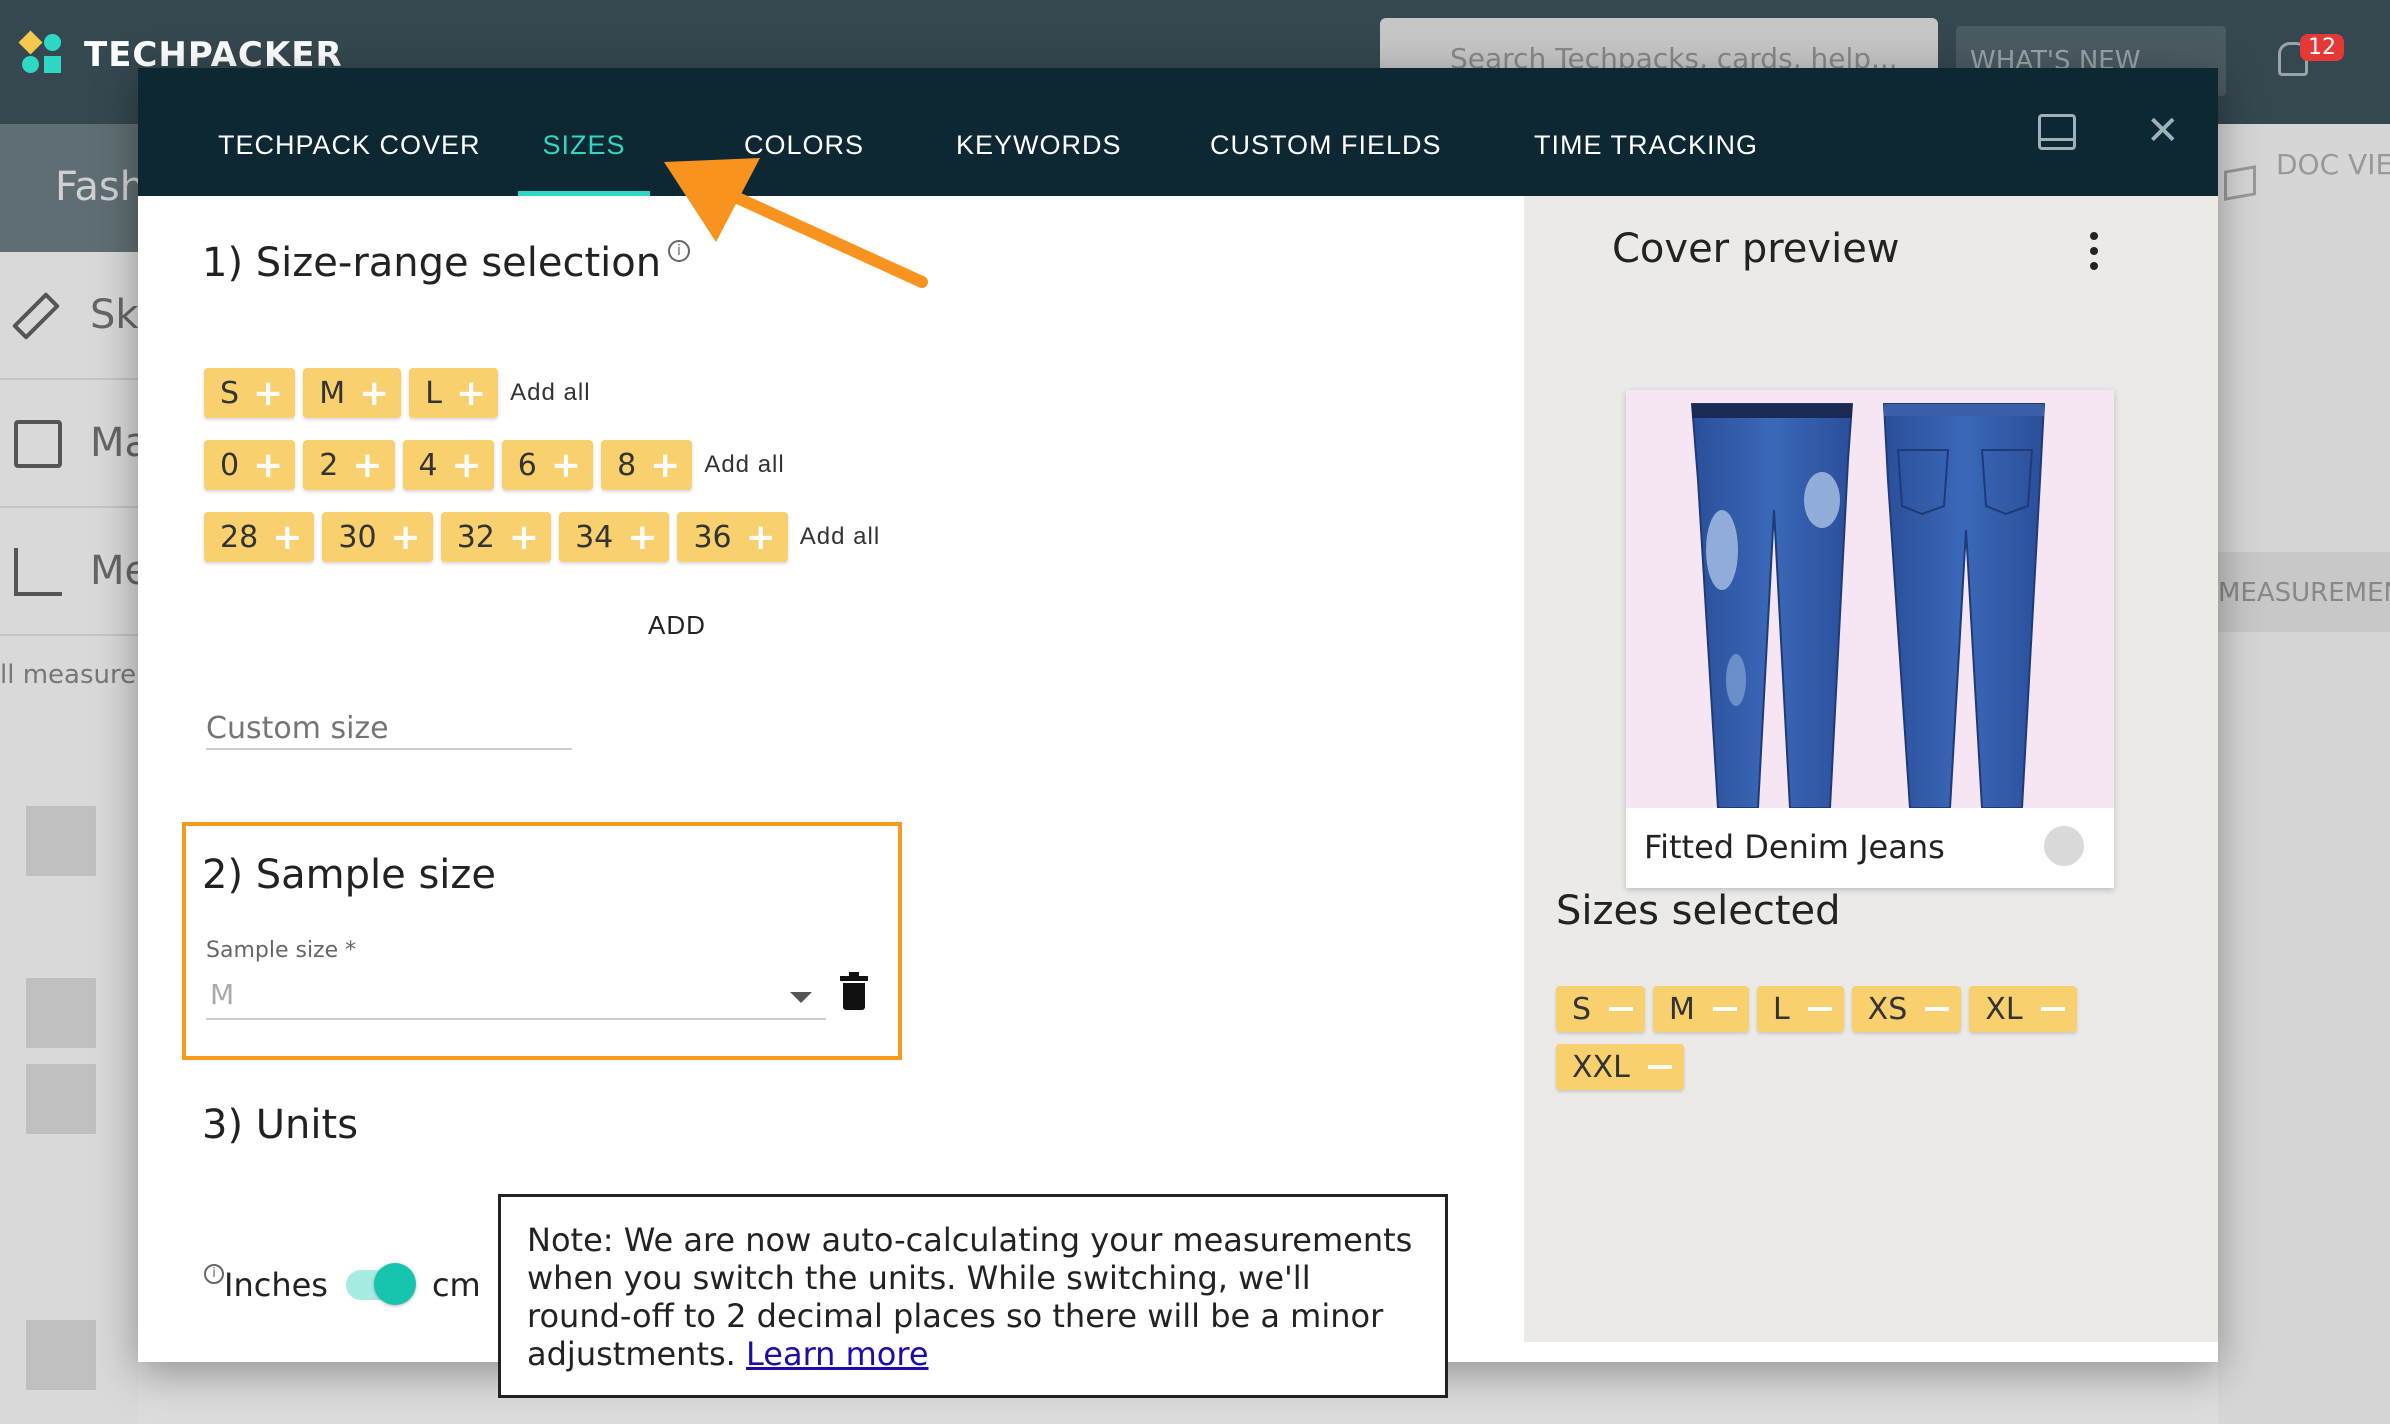  I want to click on close-icon: ✕, so click(2163, 131).